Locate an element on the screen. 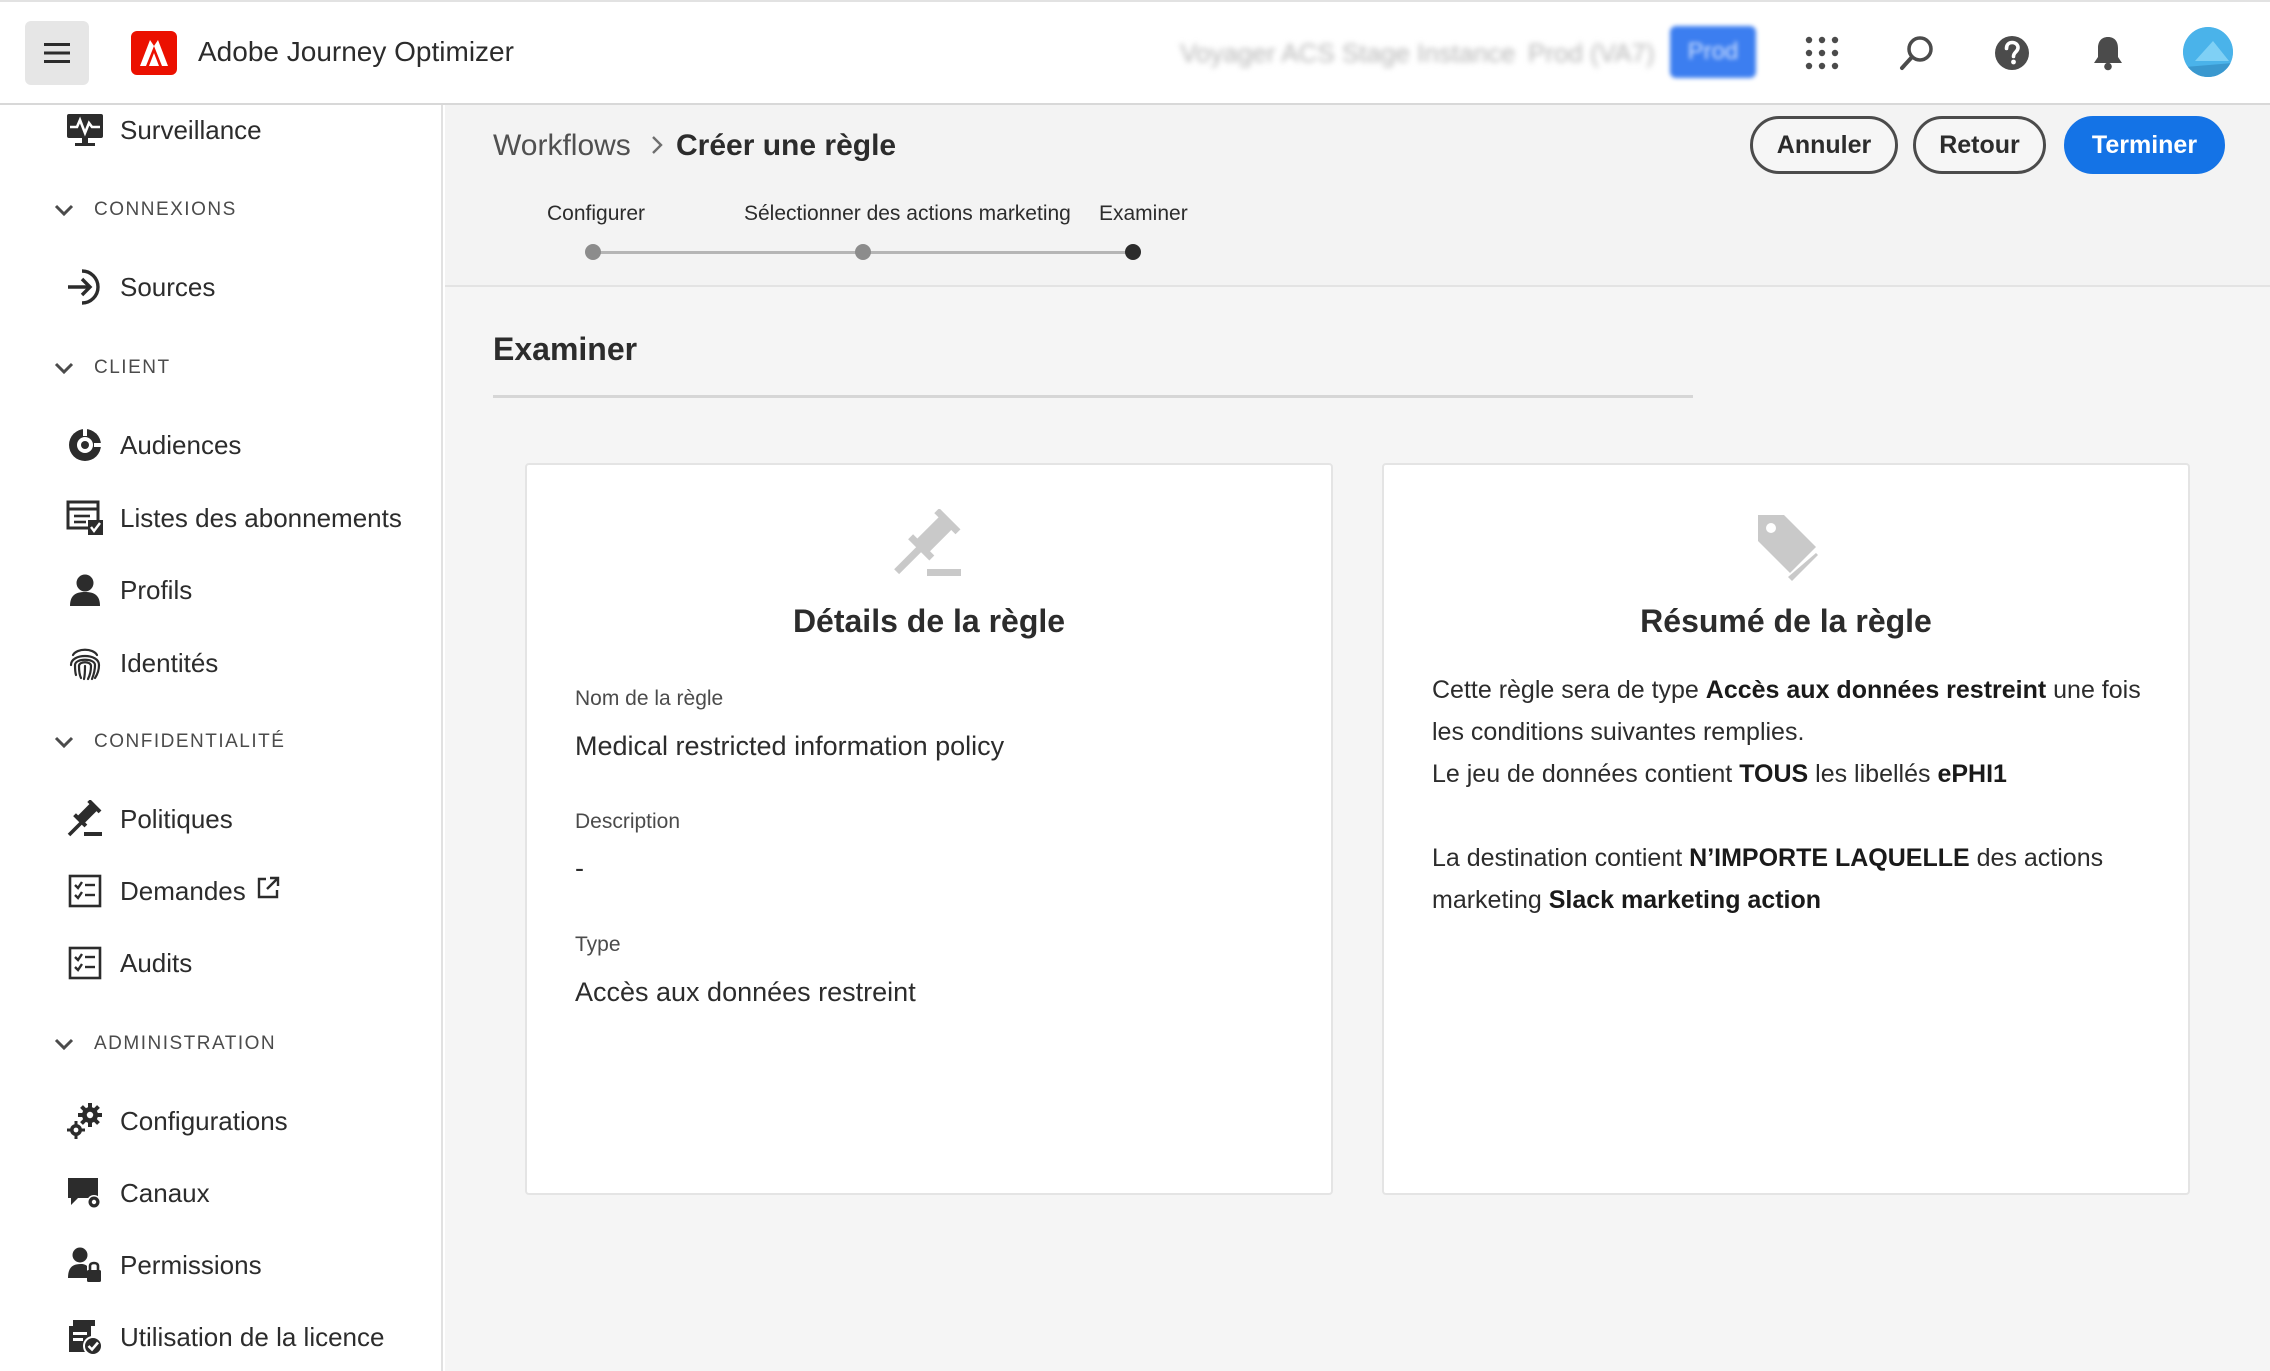 This screenshot has height=1371, width=2270. sidebar-item-label: Audits is located at coordinates (156, 962).